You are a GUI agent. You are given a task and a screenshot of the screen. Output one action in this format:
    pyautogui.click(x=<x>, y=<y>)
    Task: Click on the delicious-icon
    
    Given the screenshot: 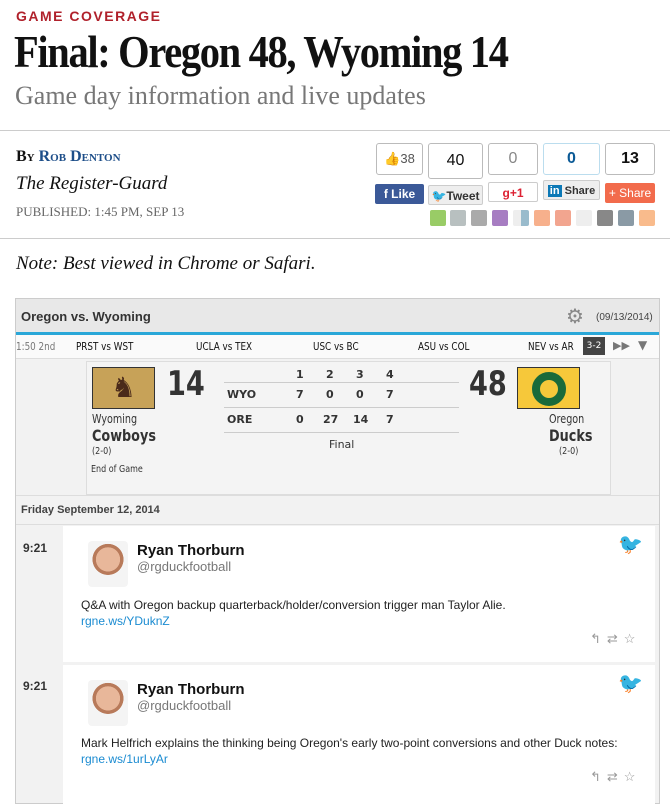 What is the action you would take?
    pyautogui.click(x=521, y=218)
    